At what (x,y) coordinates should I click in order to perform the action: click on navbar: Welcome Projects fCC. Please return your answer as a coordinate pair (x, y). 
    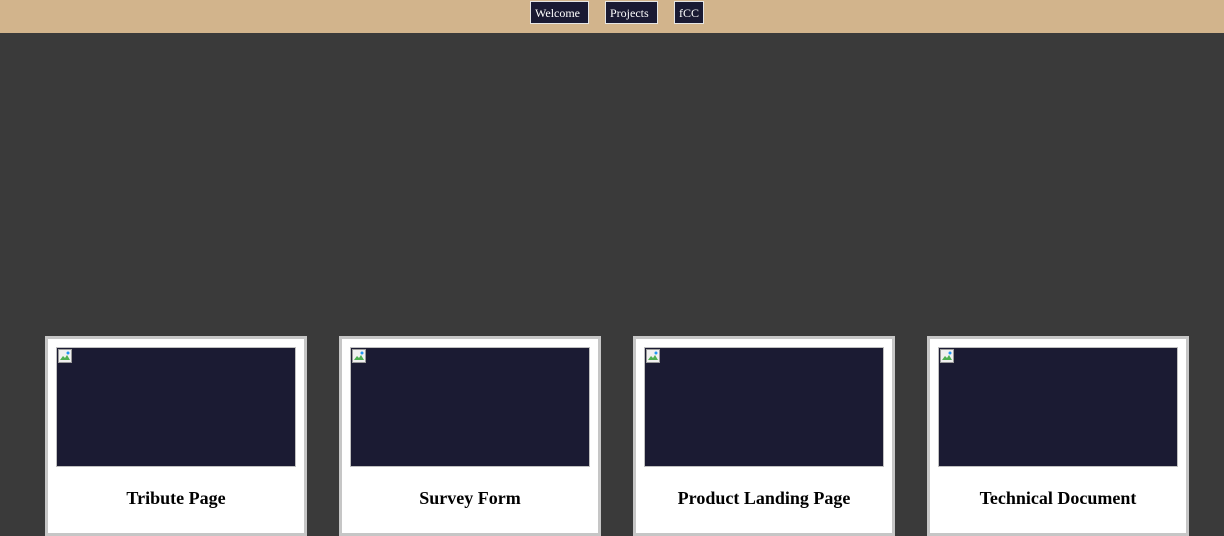
    Looking at the image, I should click on (612, 16).